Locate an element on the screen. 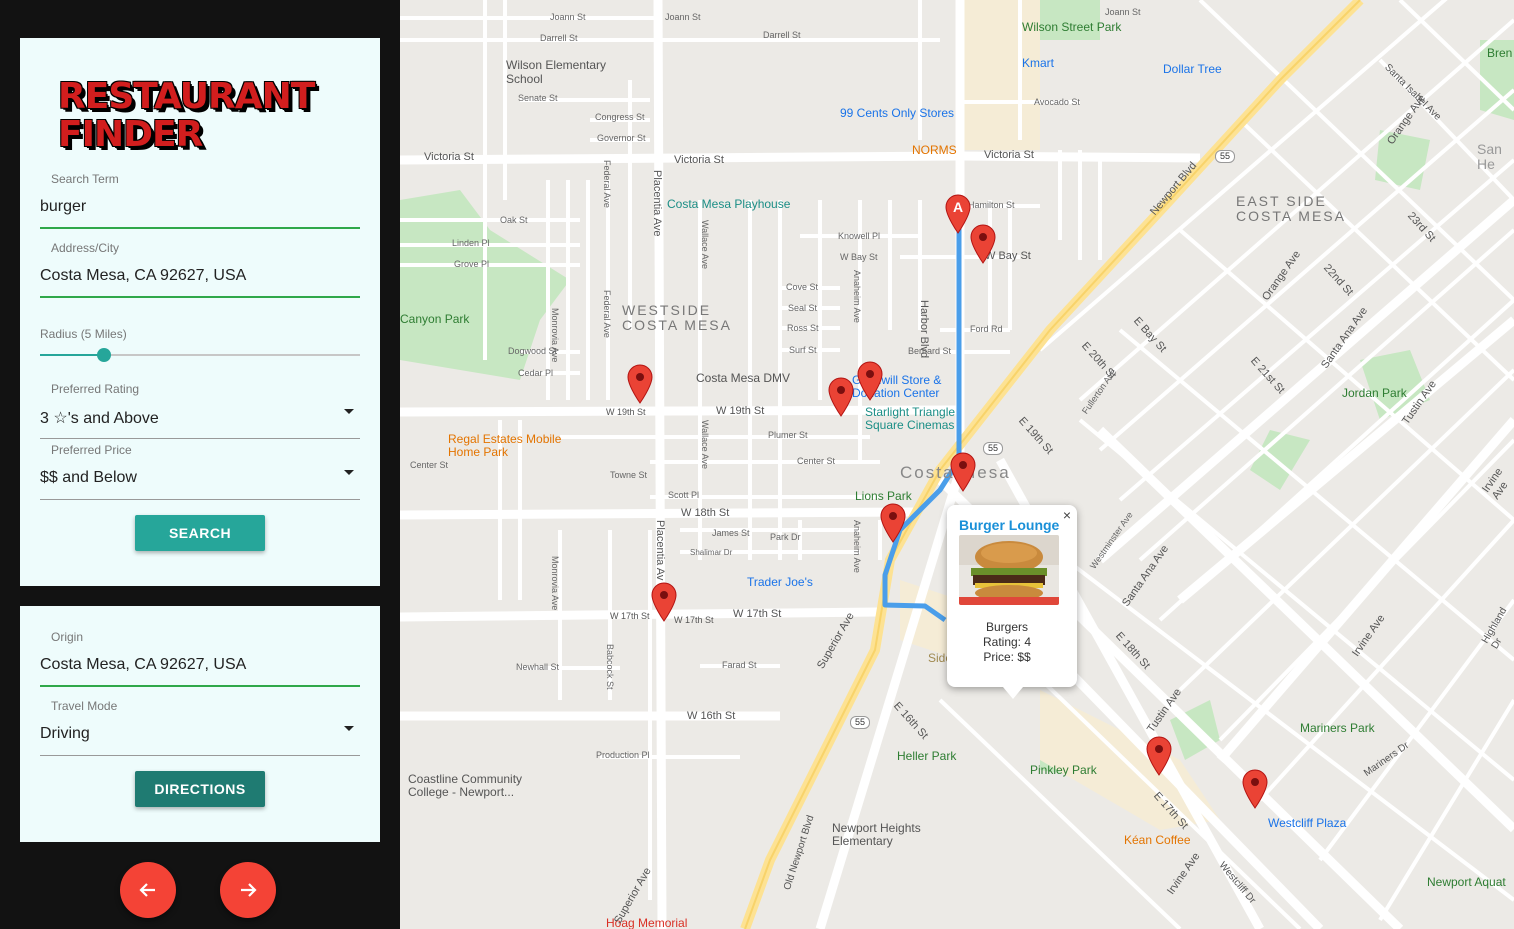 Image resolution: width=1514 pixels, height=929 pixels. slider-thumb is located at coordinates (104, 355).